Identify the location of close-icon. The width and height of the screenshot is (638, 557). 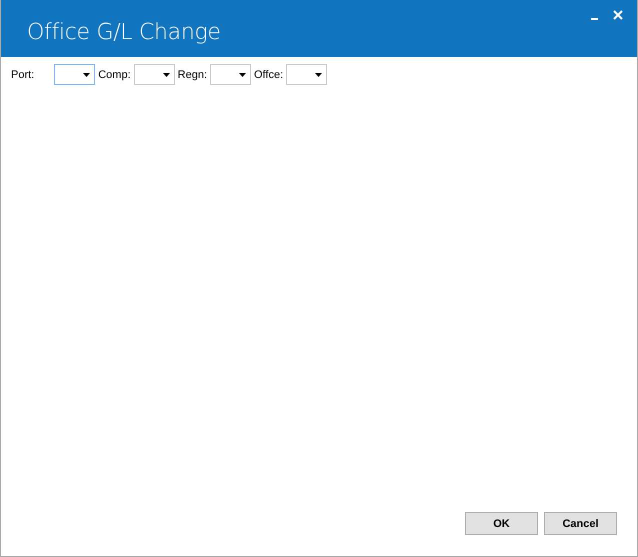
(618, 15).